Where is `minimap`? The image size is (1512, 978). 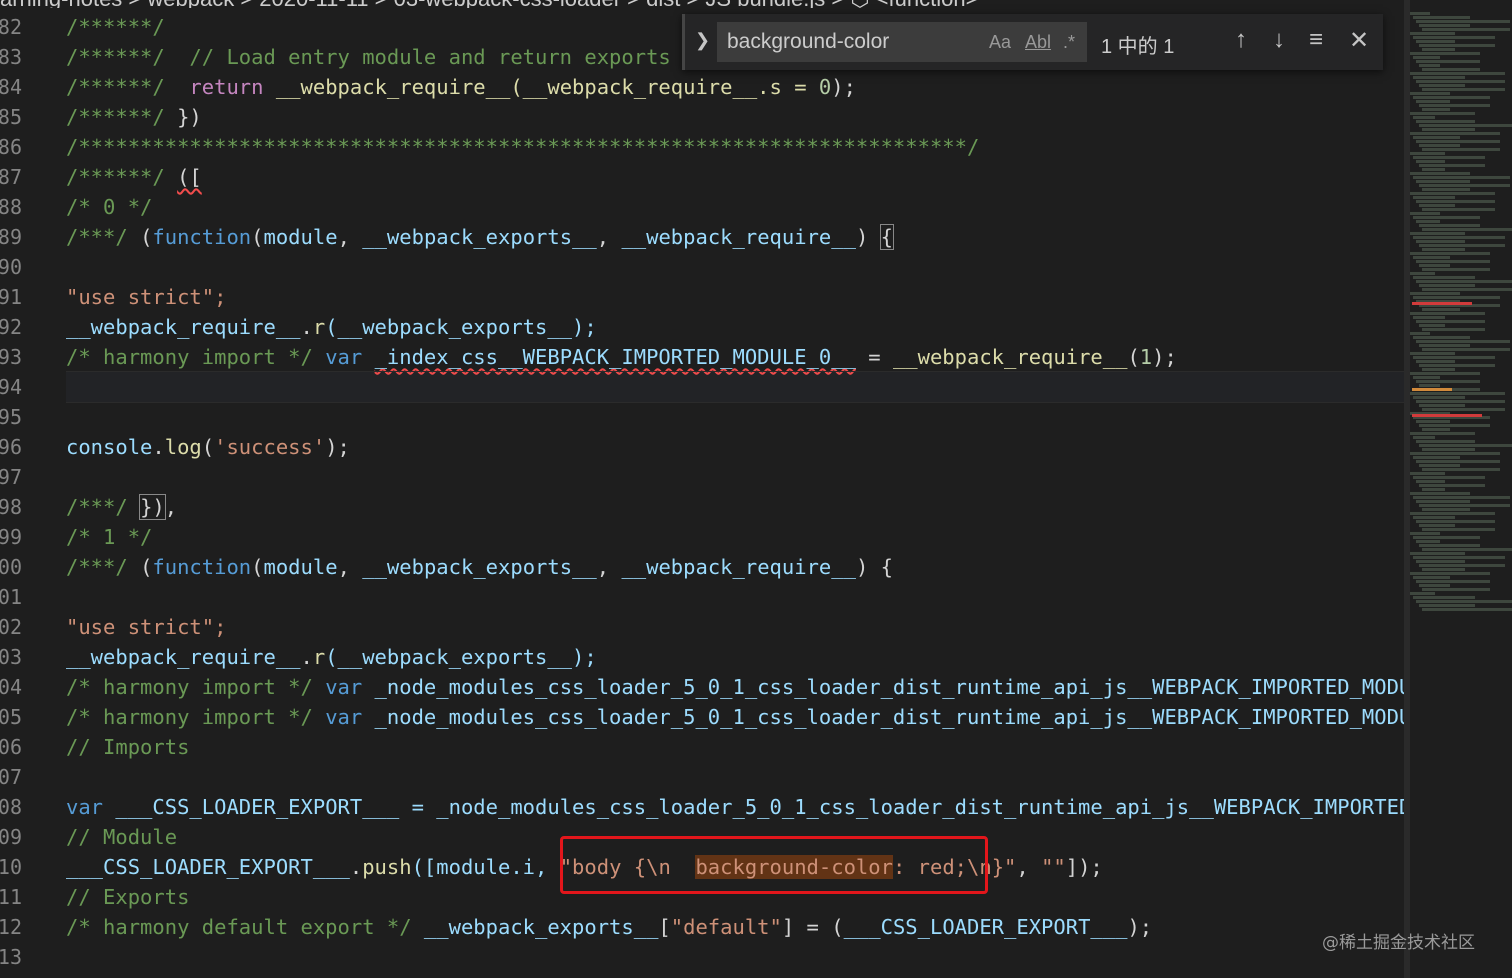
minimap is located at coordinates (1458, 332).